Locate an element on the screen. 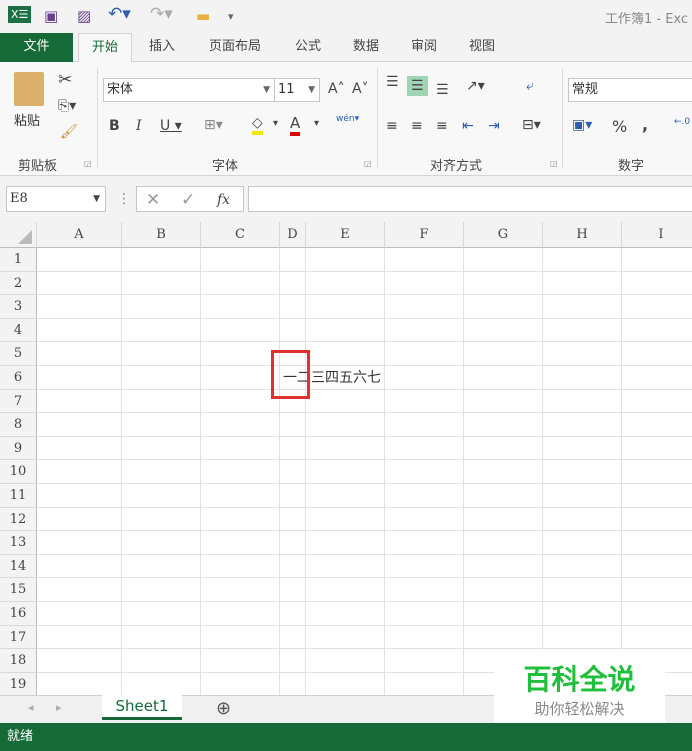 The width and height of the screenshot is (692, 751). underline-icon: U ▾ is located at coordinates (171, 126).